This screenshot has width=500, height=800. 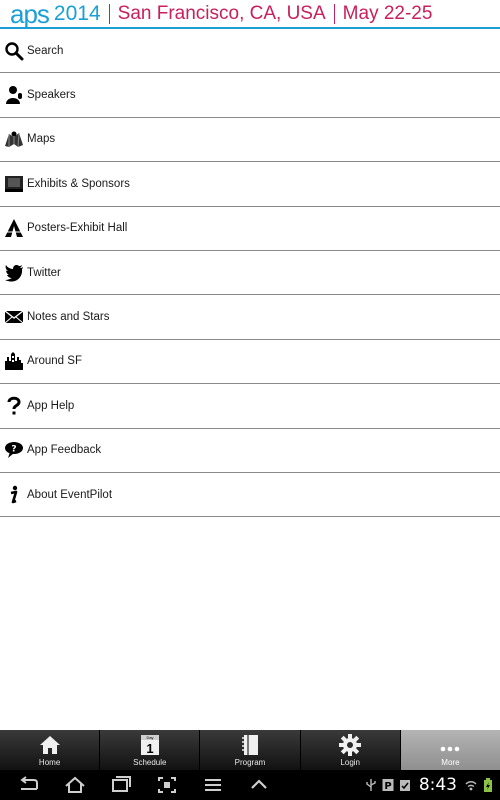 I want to click on screenshot-icon, so click(x=167, y=785).